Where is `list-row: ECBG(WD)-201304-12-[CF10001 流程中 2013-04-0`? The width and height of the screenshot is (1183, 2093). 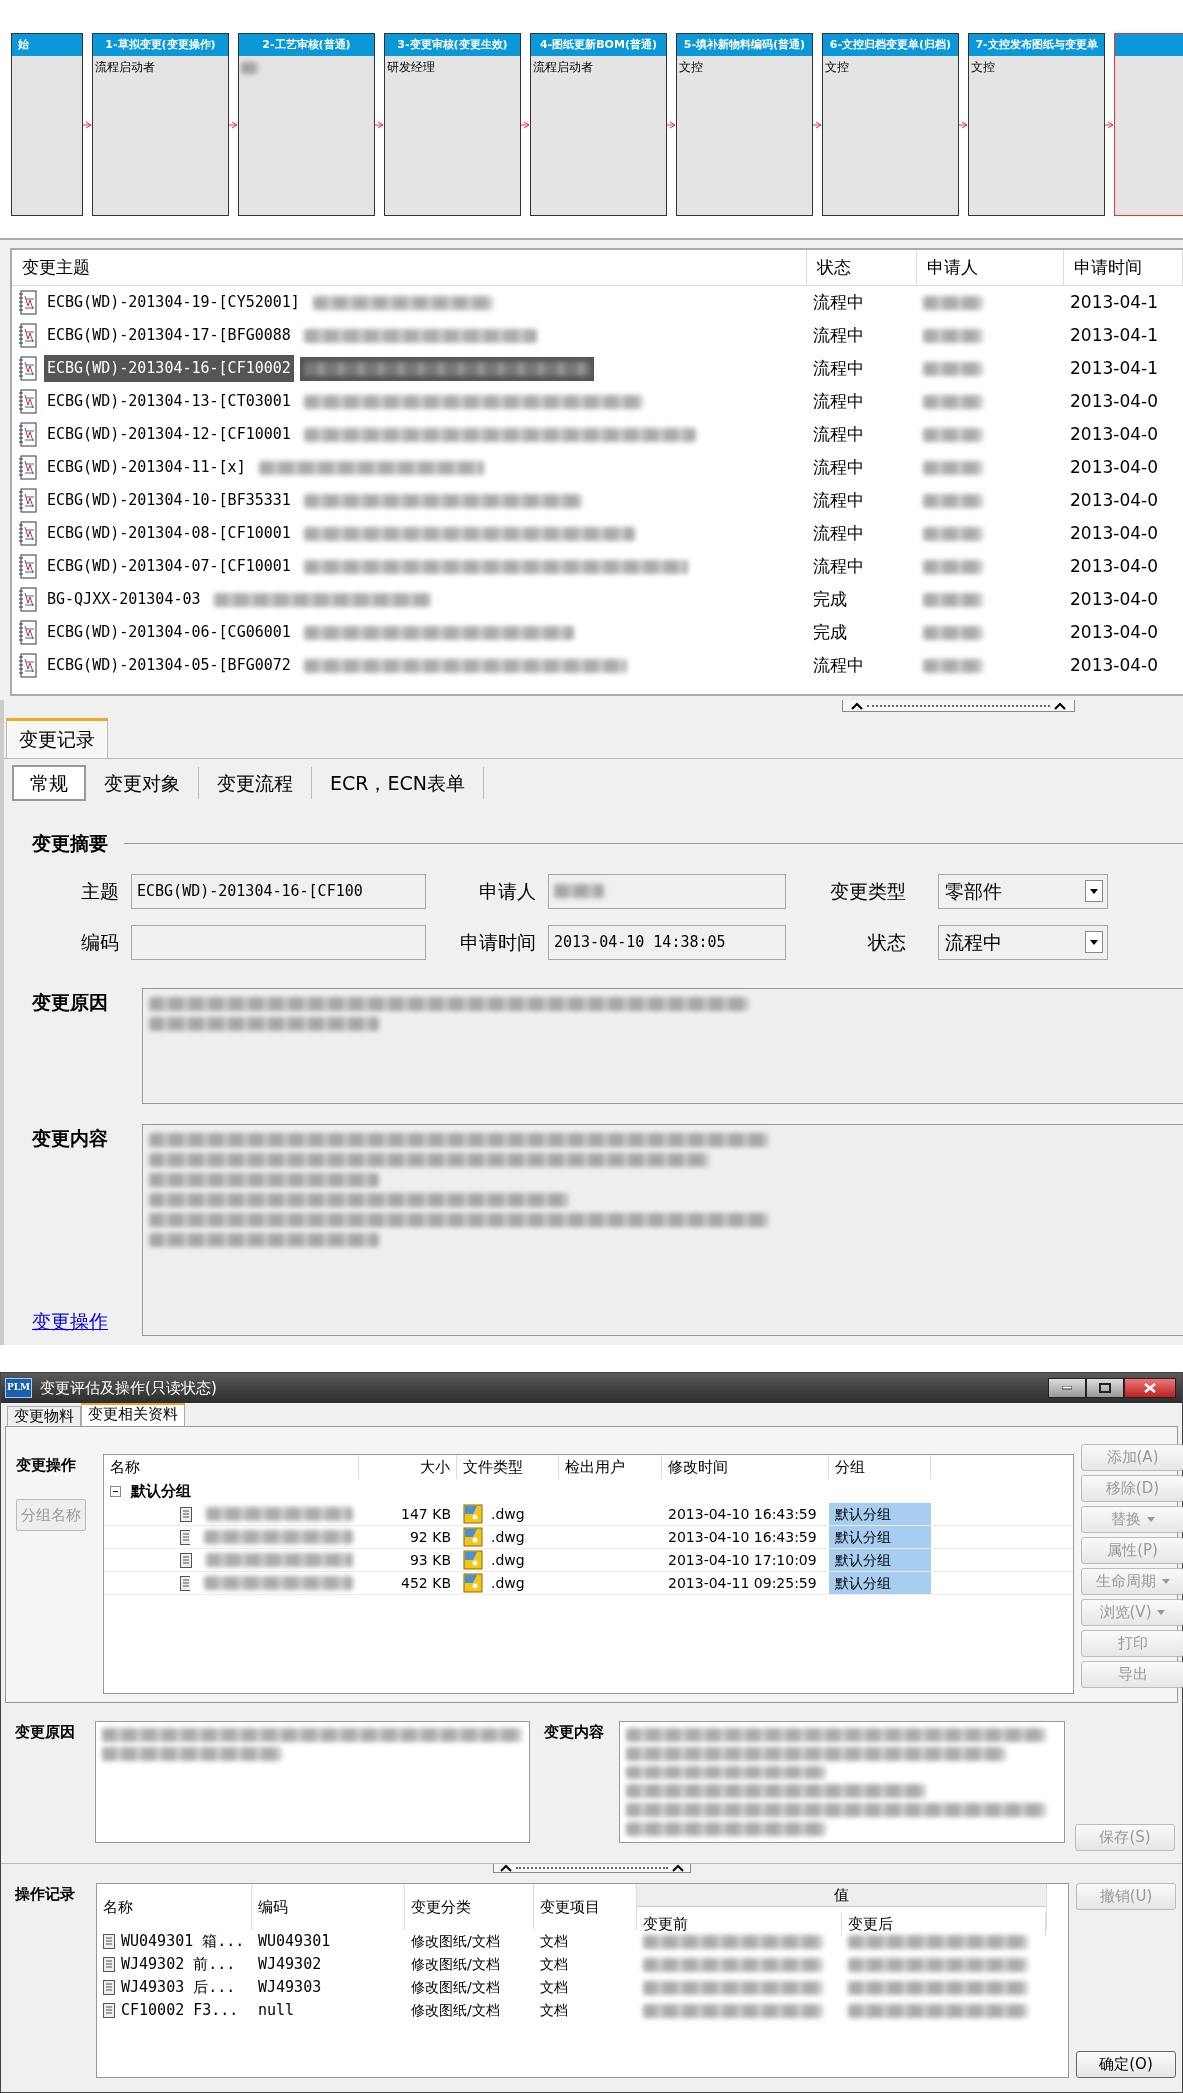 list-row: ECBG(WD)-201304-12-[CF10001 流程中 2013-04-0 is located at coordinates (597, 434).